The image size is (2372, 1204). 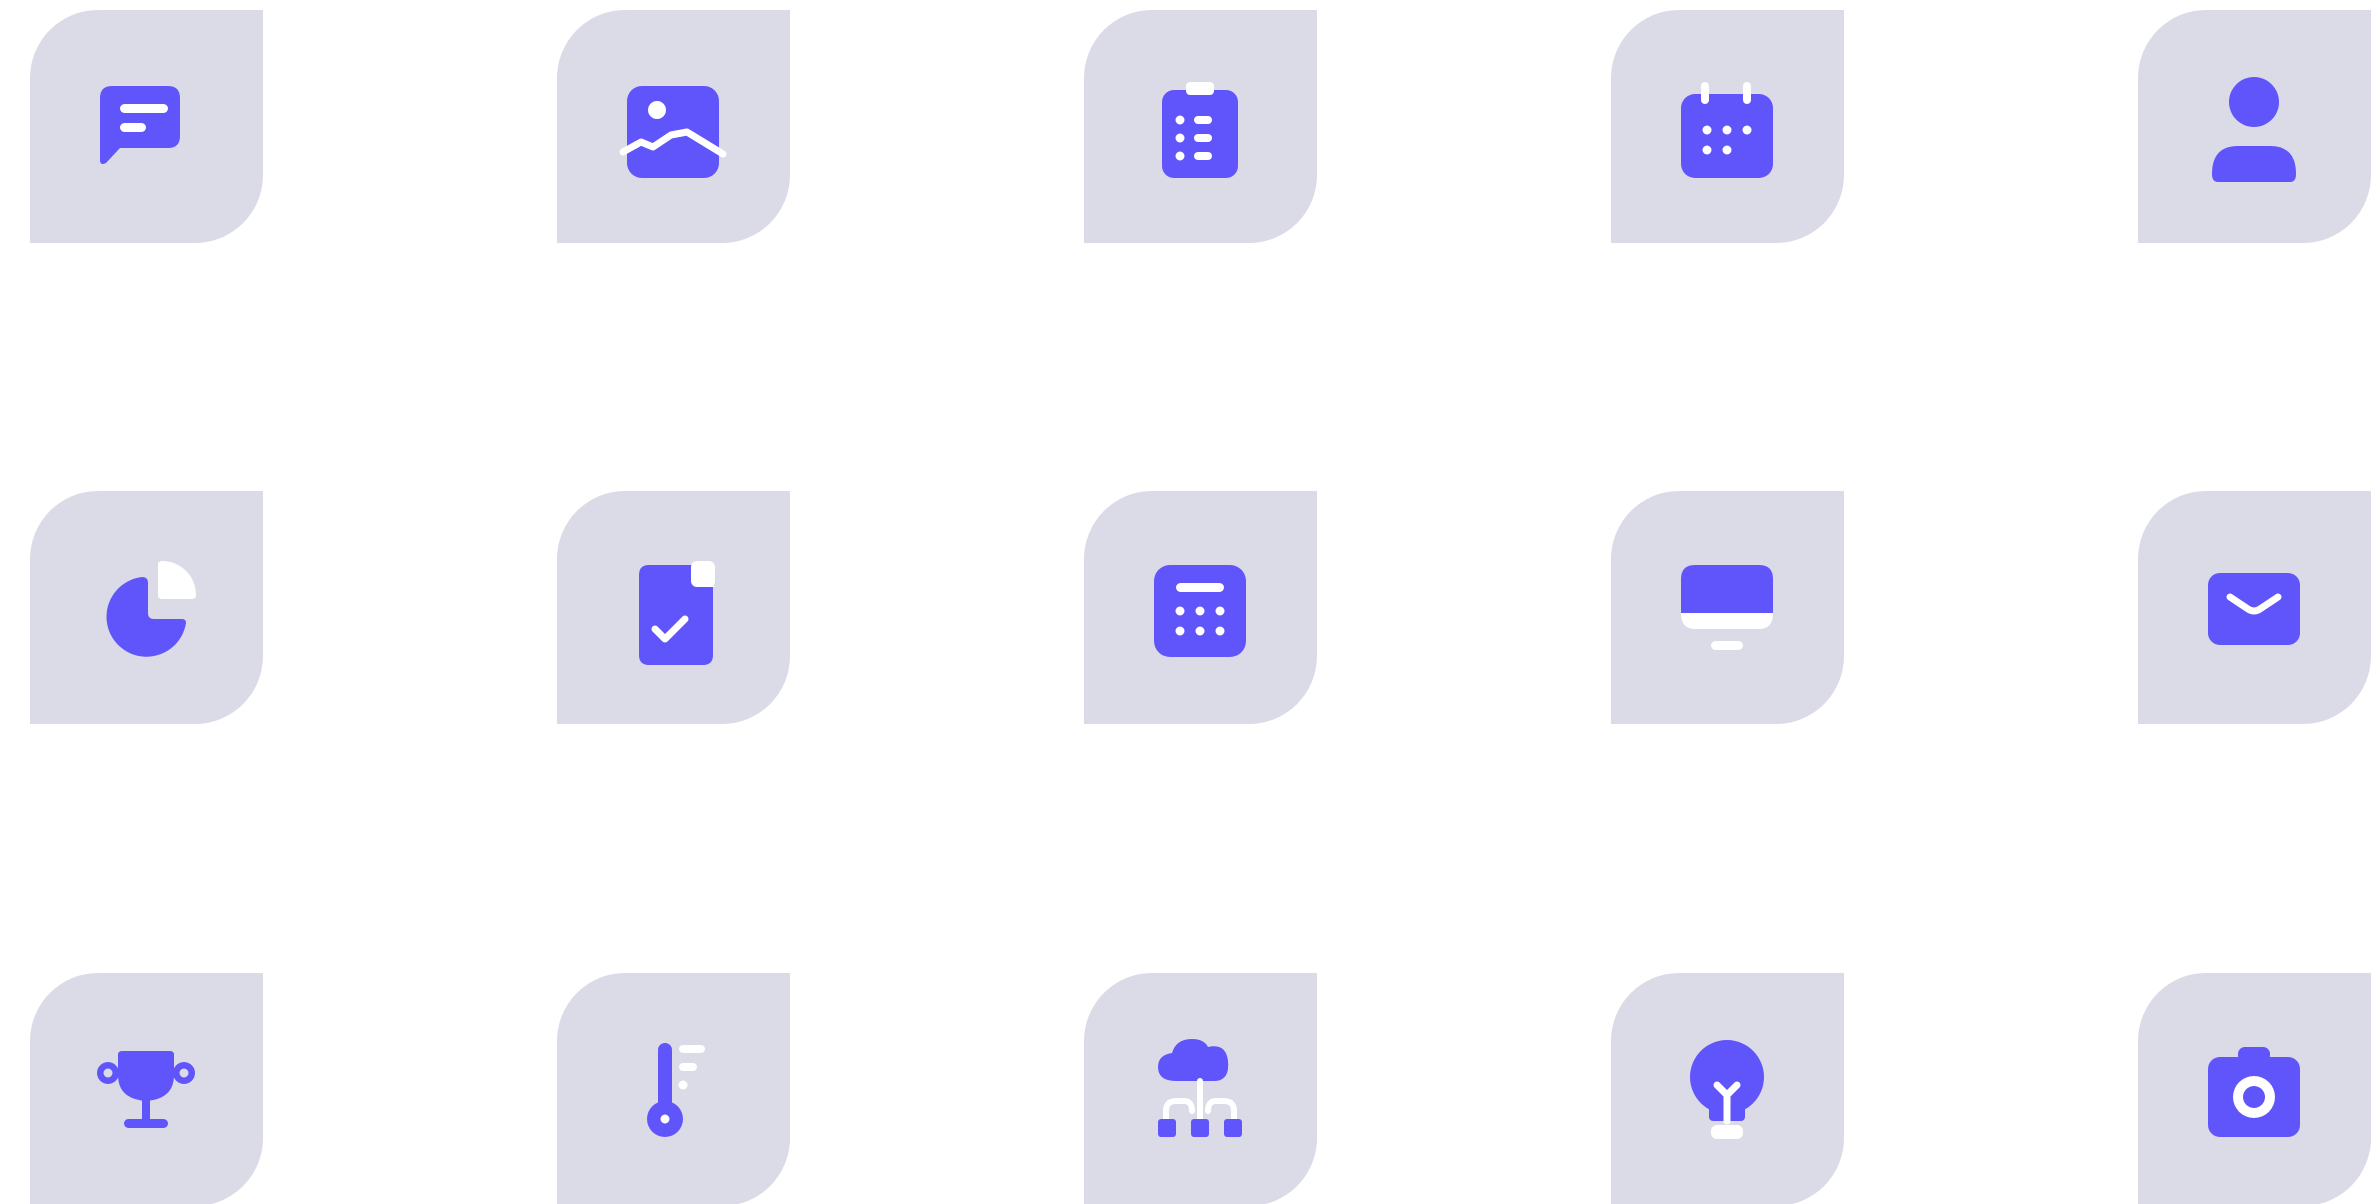 I want to click on tile-document-check, so click(x=673, y=607).